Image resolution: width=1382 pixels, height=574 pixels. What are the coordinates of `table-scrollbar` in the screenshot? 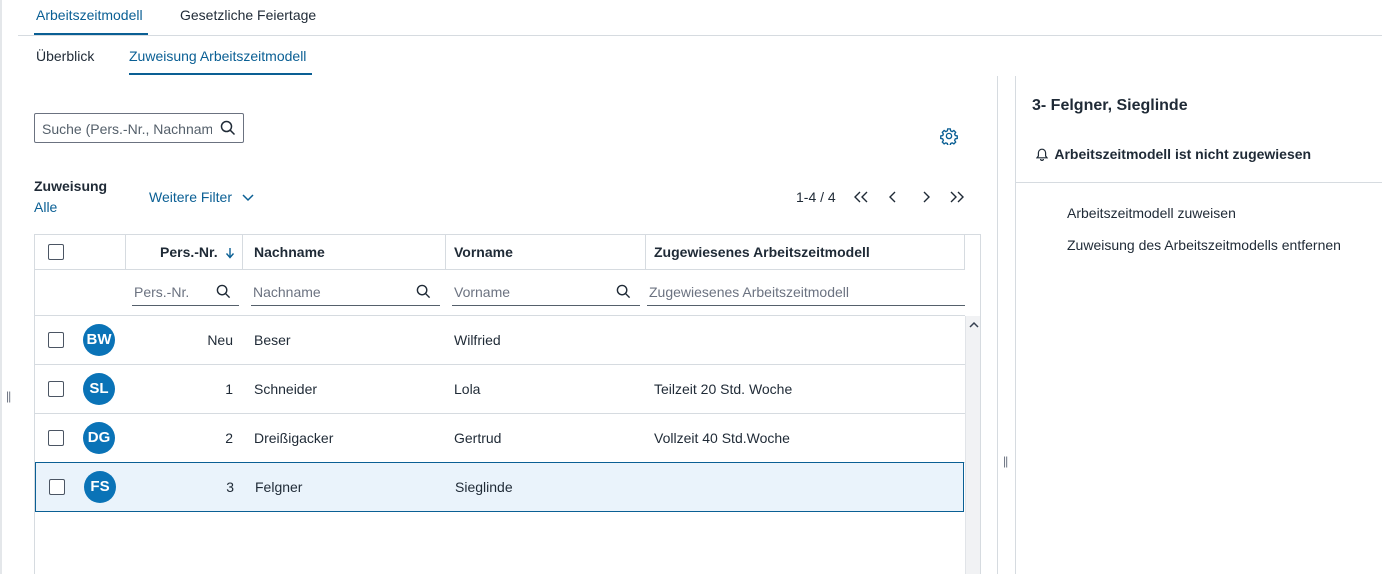 It's located at (972, 445).